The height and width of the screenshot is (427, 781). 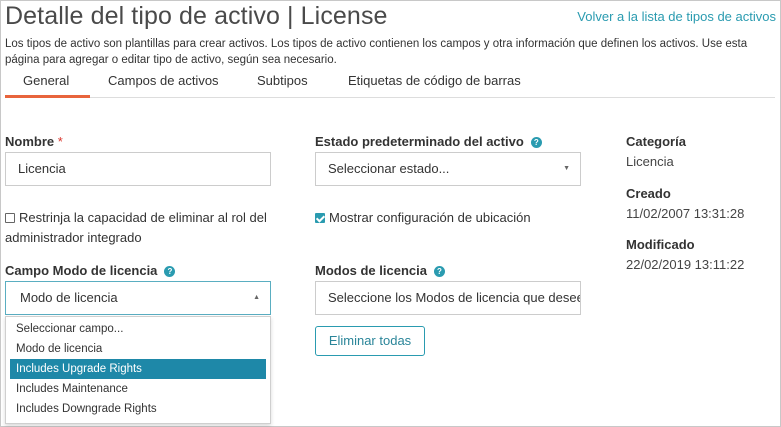 I want to click on nombre-label: Nombre *, so click(x=34, y=141).